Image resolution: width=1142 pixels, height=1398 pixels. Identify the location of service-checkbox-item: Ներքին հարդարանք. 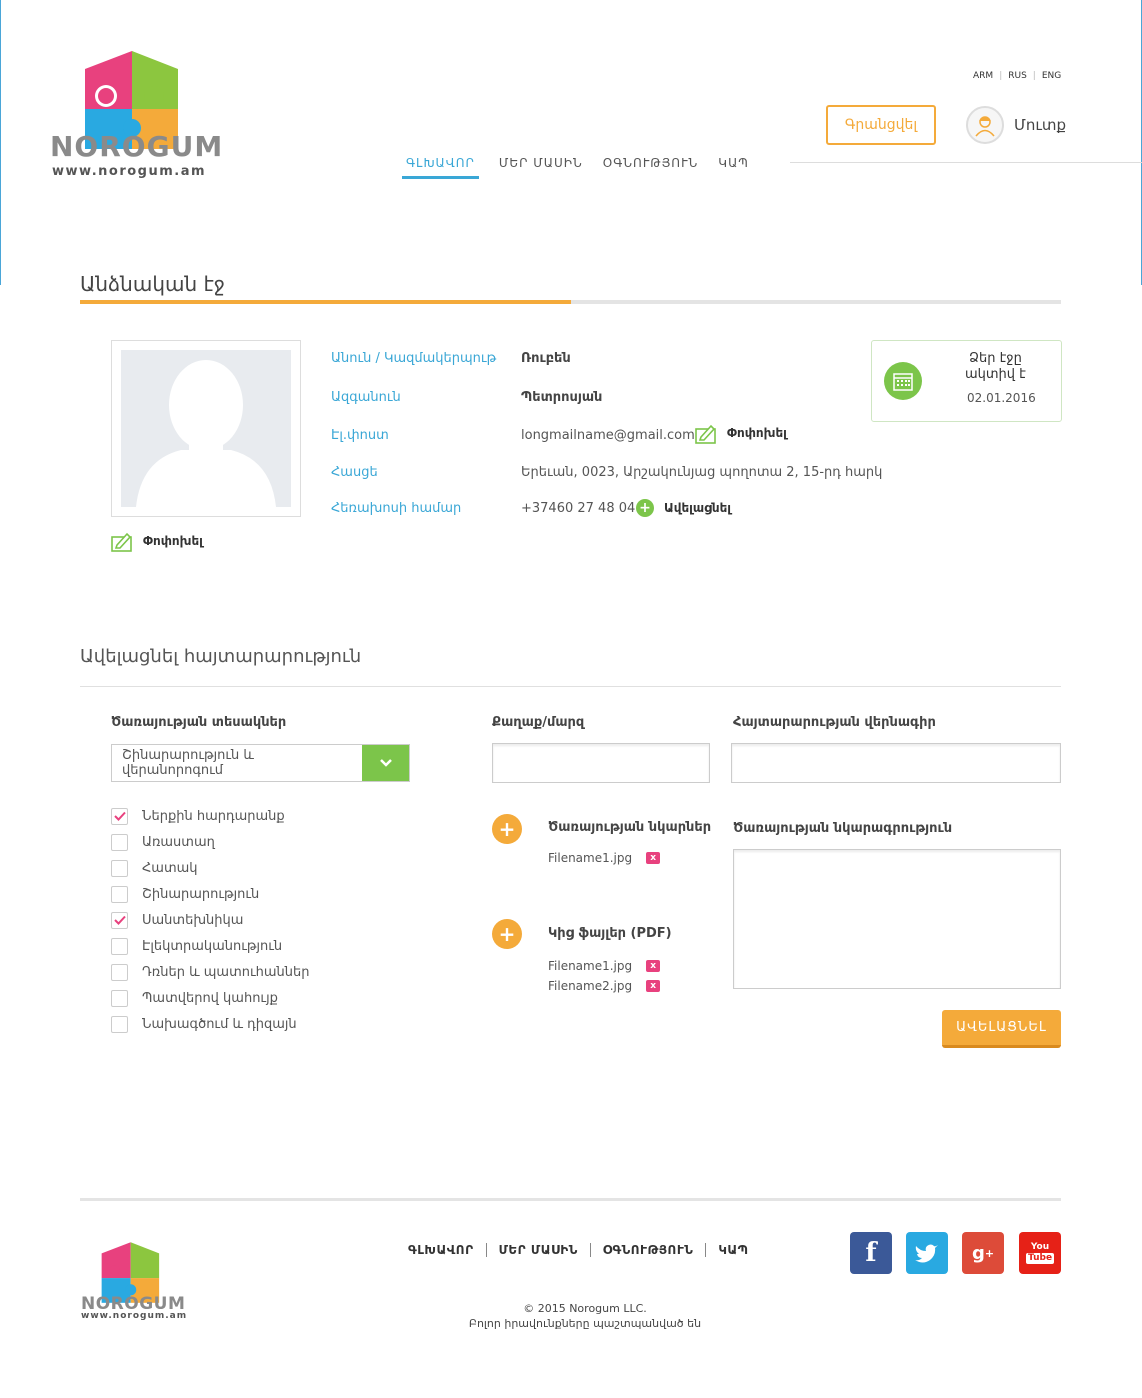
(210, 816).